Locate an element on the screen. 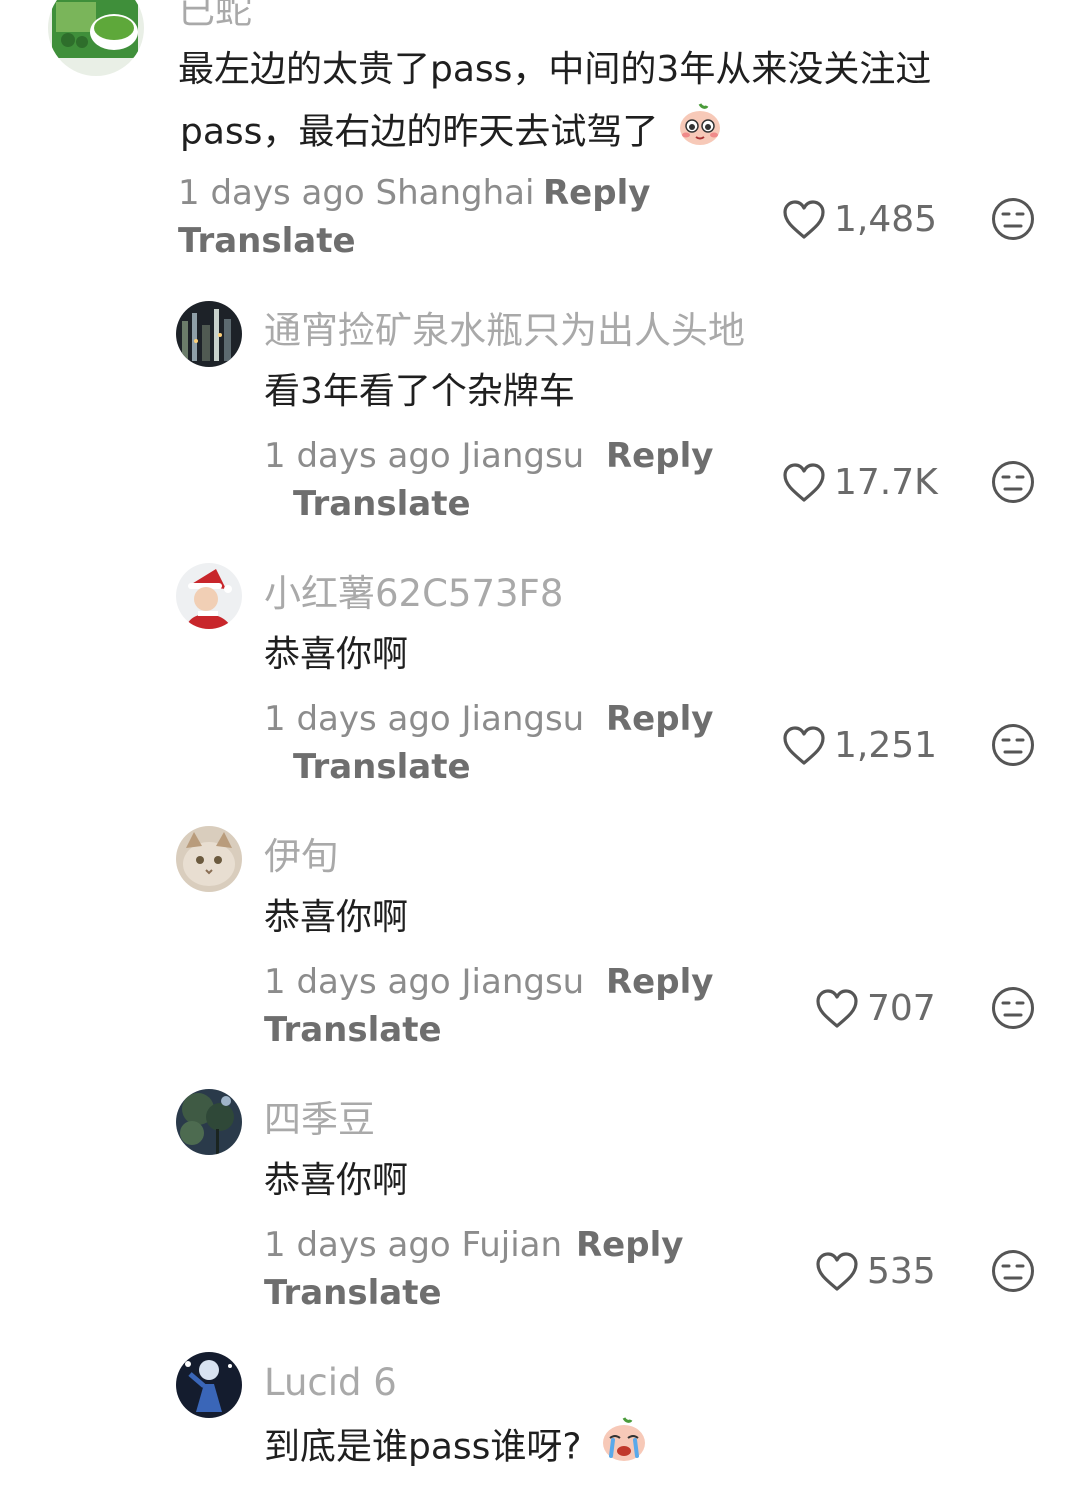 This screenshot has width=1080, height=1495. like-count: 535 is located at coordinates (901, 1271).